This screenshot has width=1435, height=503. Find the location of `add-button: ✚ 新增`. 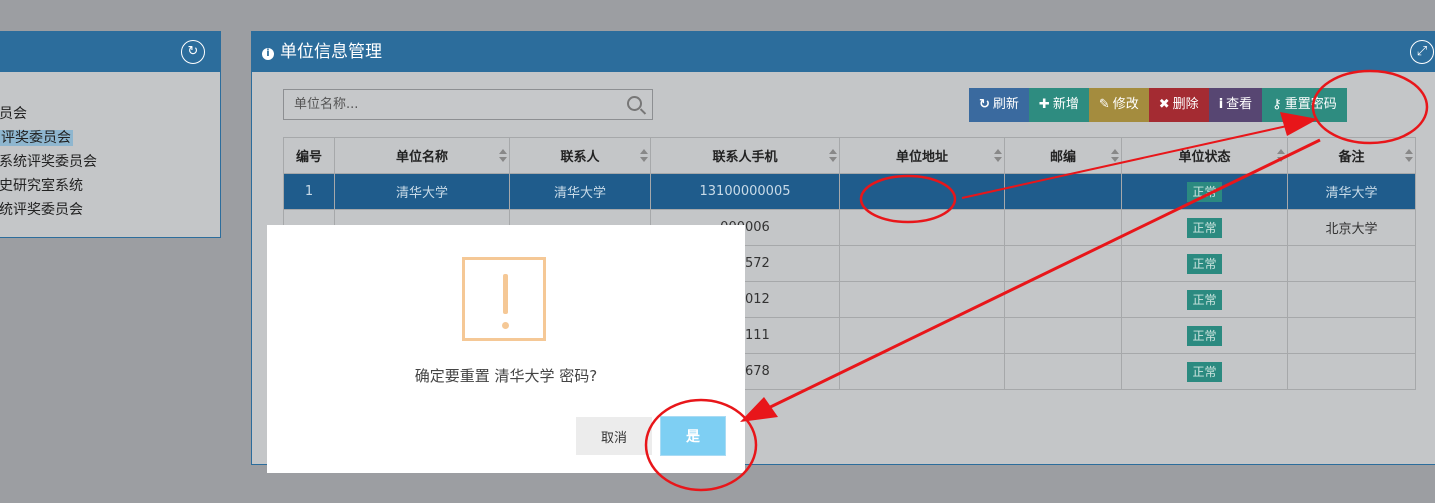

add-button: ✚ 新增 is located at coordinates (1058, 105).